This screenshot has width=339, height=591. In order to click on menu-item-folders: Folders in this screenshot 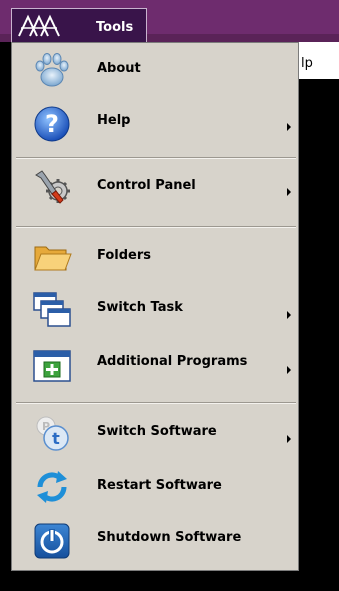, I will do `click(155, 257)`.